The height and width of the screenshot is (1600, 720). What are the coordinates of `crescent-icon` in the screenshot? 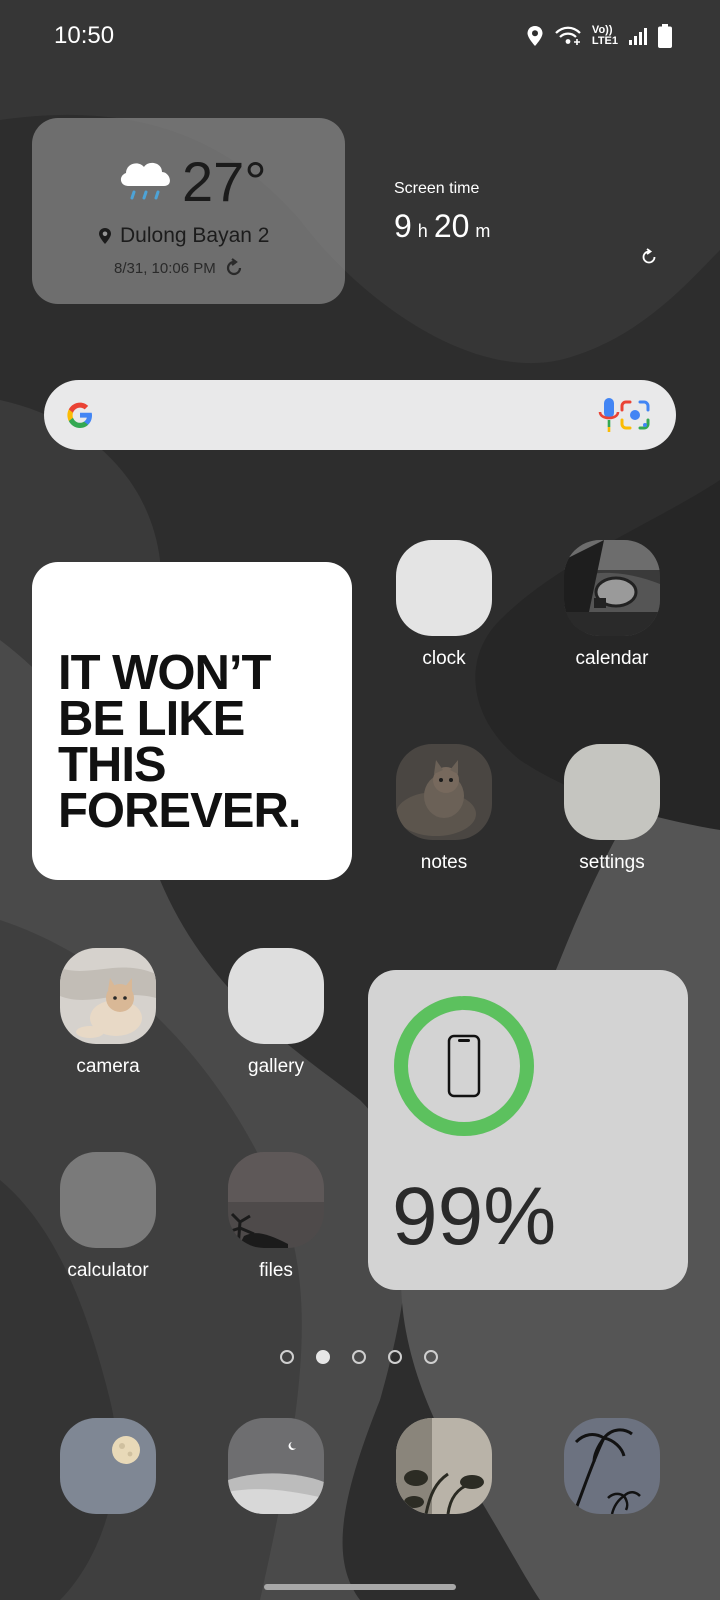 It's located at (276, 1466).